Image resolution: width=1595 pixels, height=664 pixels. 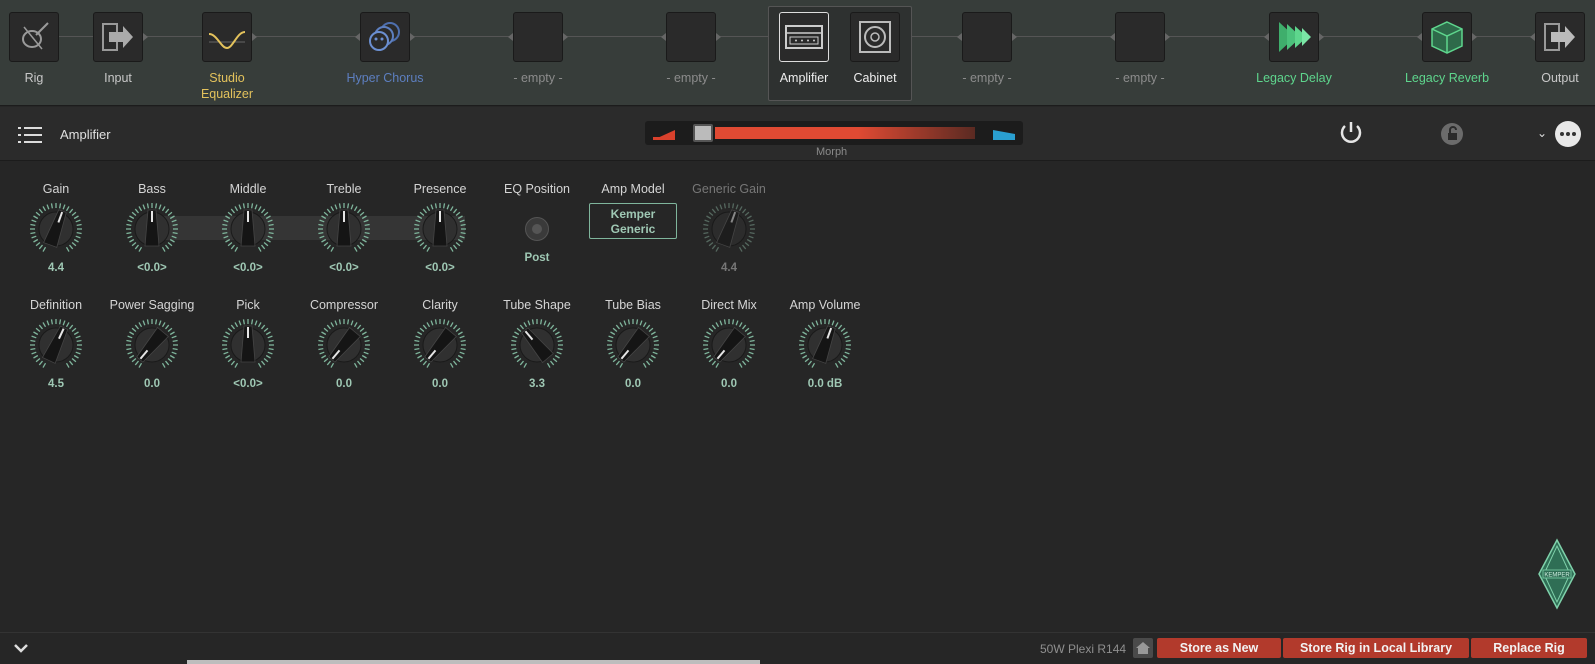 What do you see at coordinates (1560, 78) in the screenshot?
I see `chain-slot-label: Output` at bounding box center [1560, 78].